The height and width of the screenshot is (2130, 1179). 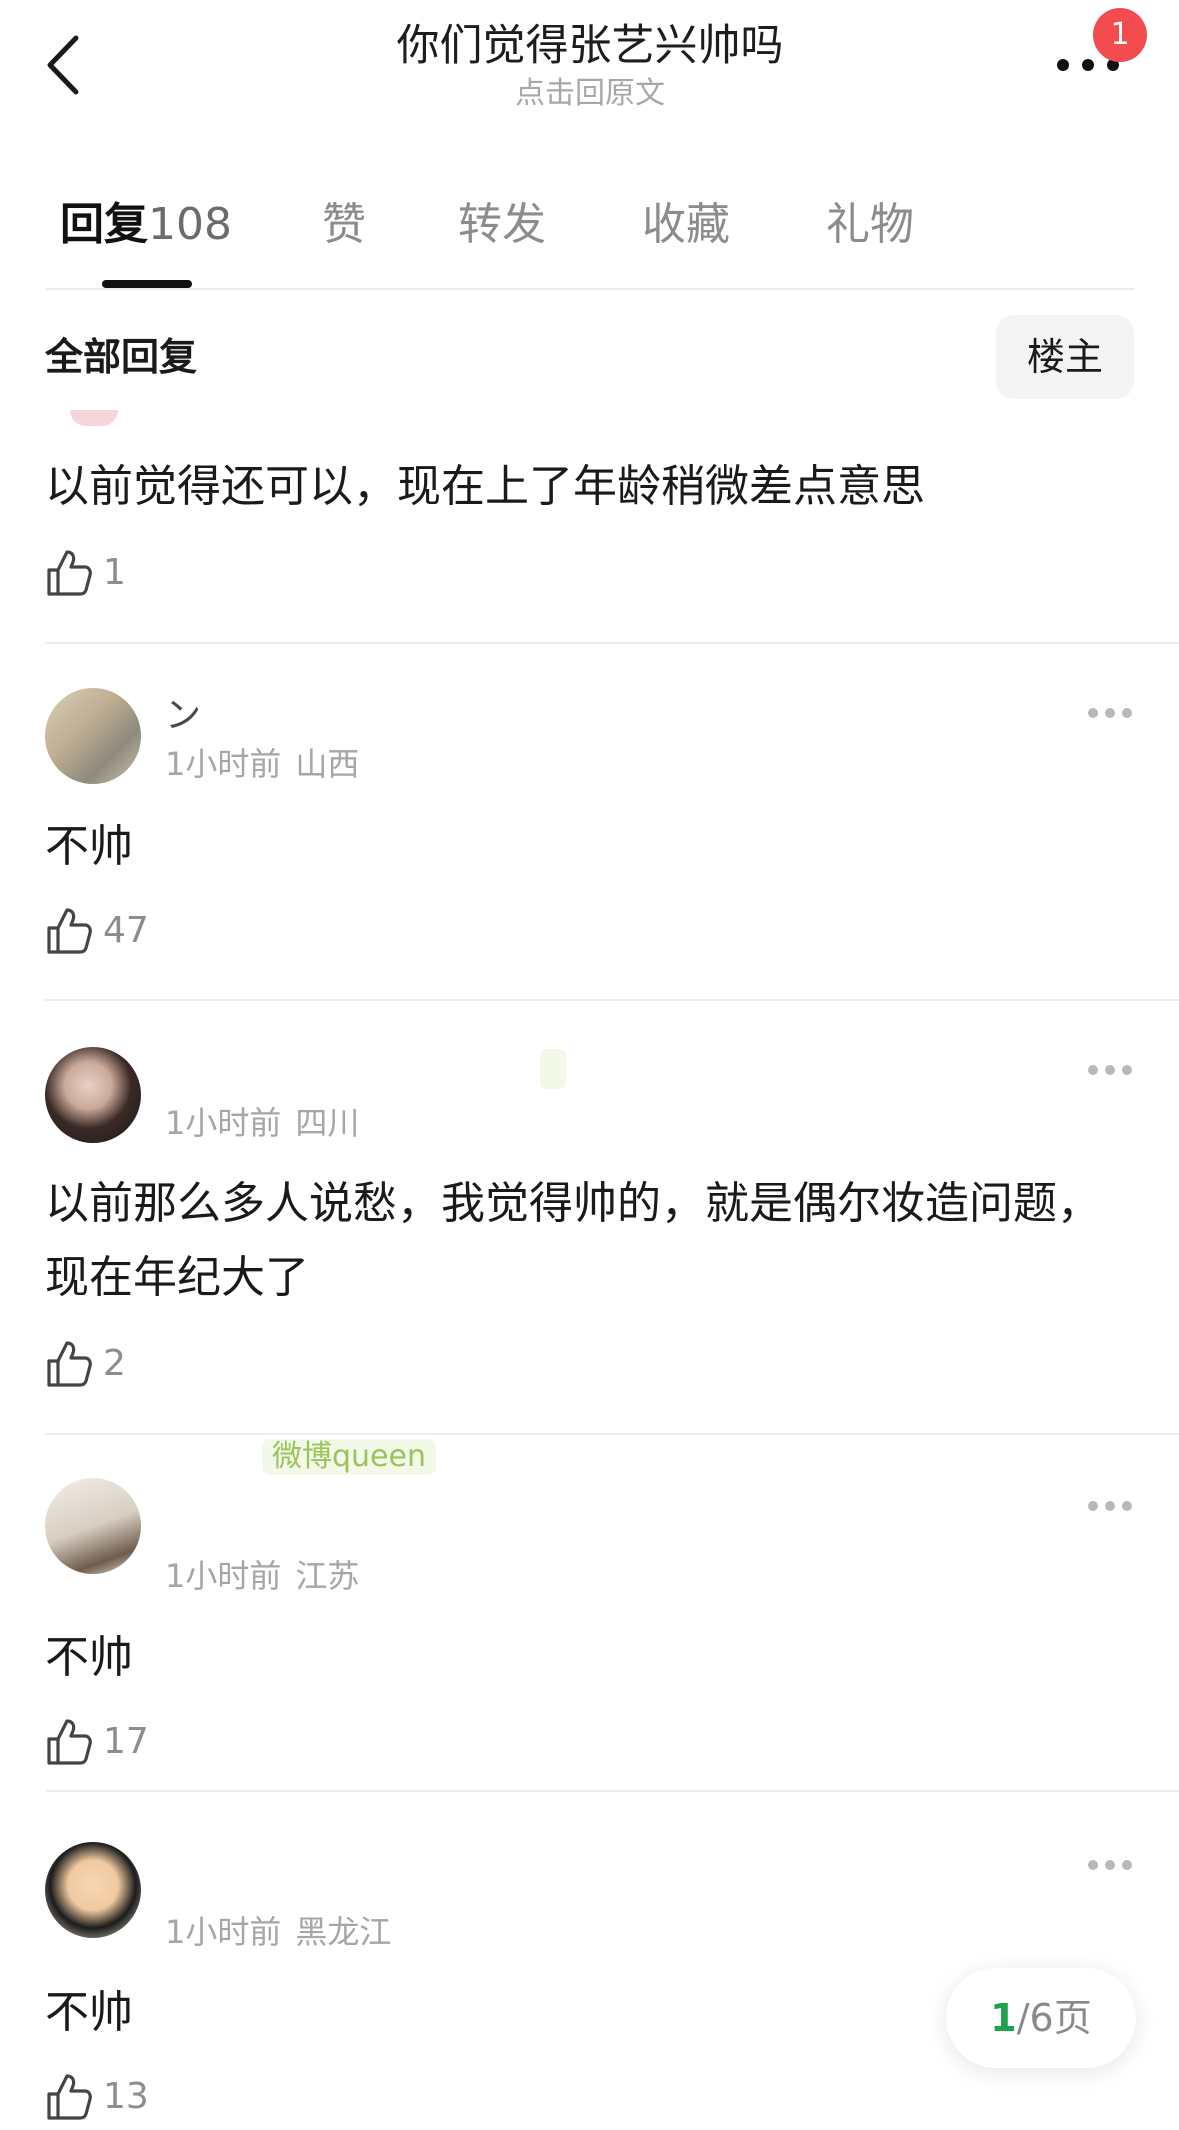 I want to click on back-to-original-link: 点击回原文, so click(x=590, y=94).